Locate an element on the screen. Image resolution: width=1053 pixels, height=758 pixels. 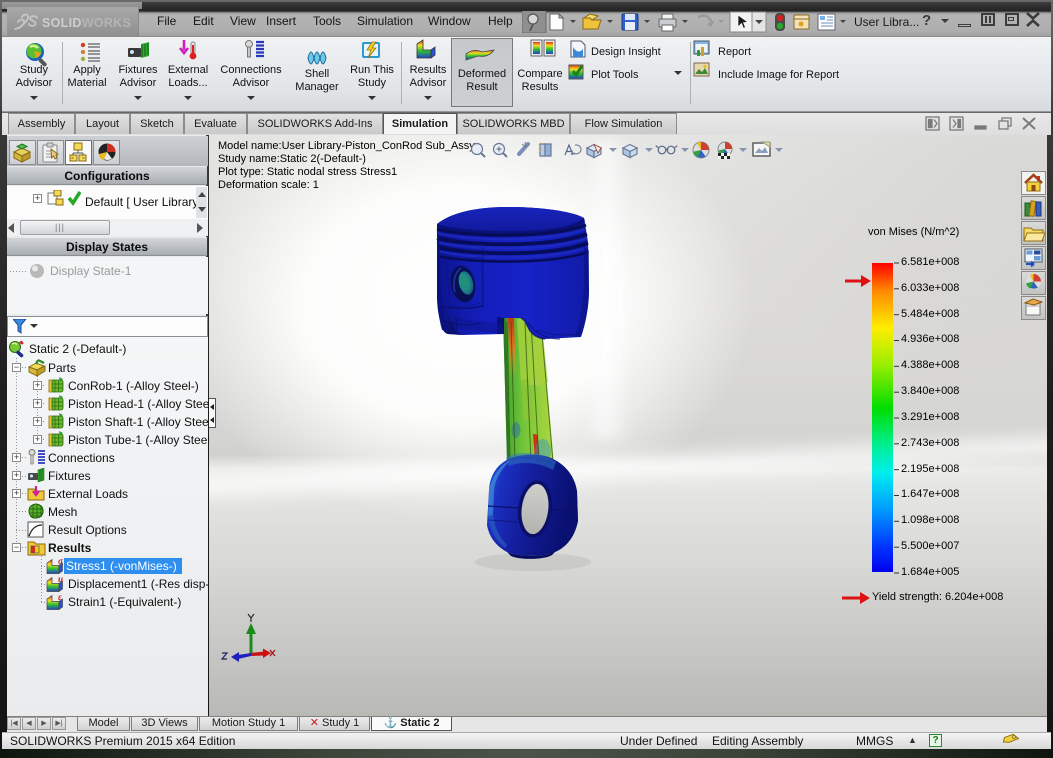
svg-text: ε is located at coordinates (60, 597).